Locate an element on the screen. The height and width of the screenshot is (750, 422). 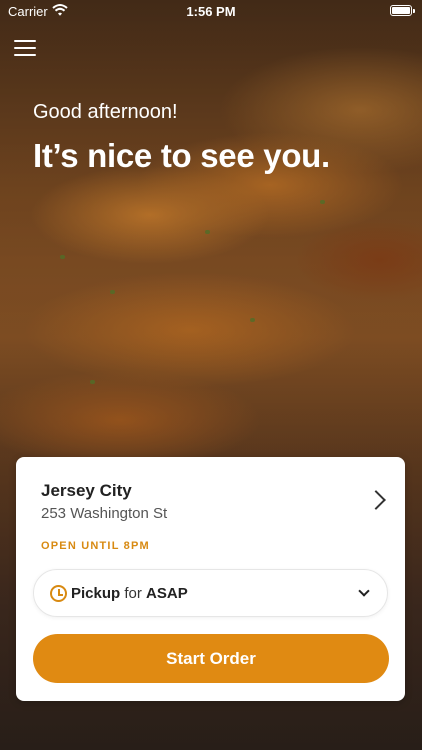
store-name: Jersey City is located at coordinates (86, 491).